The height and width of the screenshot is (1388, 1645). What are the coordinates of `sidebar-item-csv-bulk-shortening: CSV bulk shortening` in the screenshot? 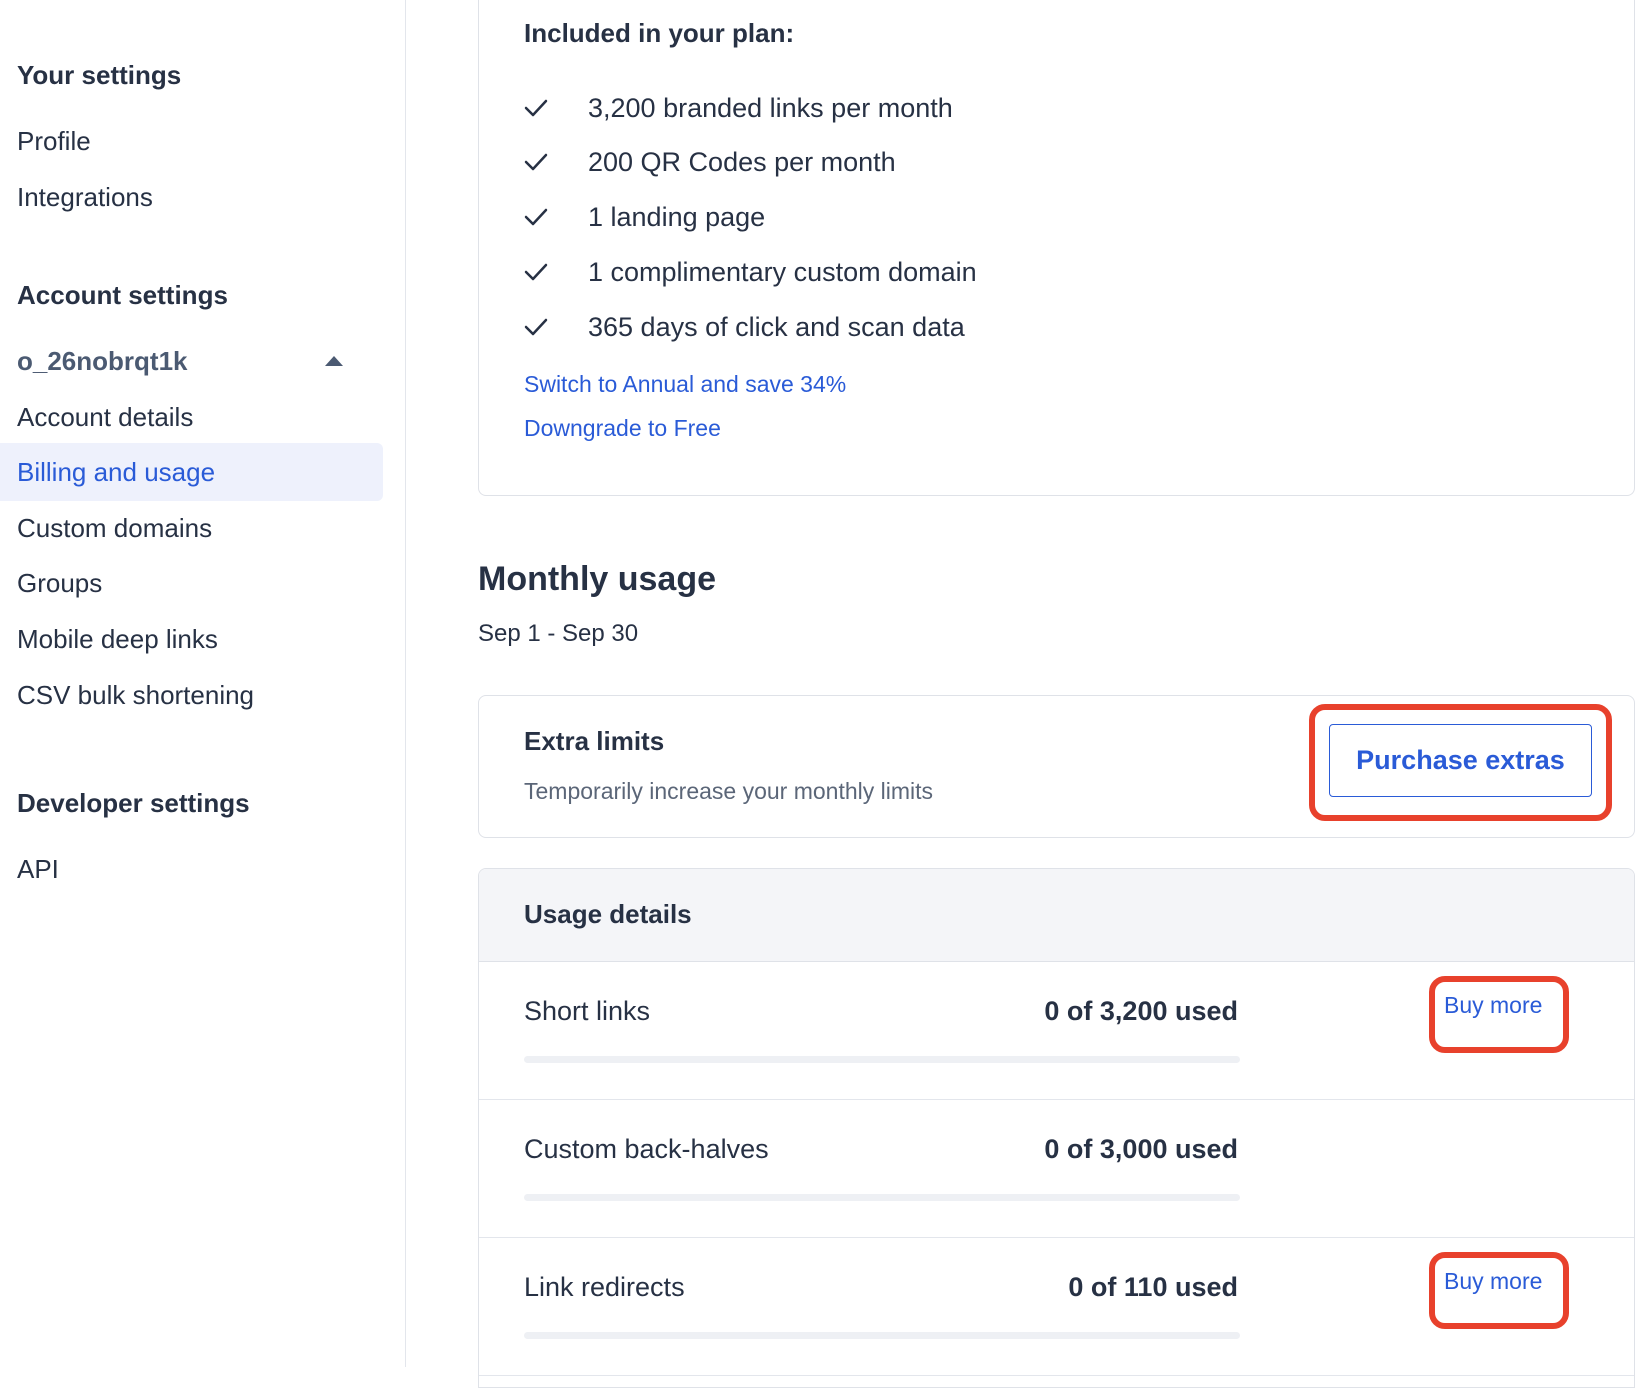 It's located at (191, 695).